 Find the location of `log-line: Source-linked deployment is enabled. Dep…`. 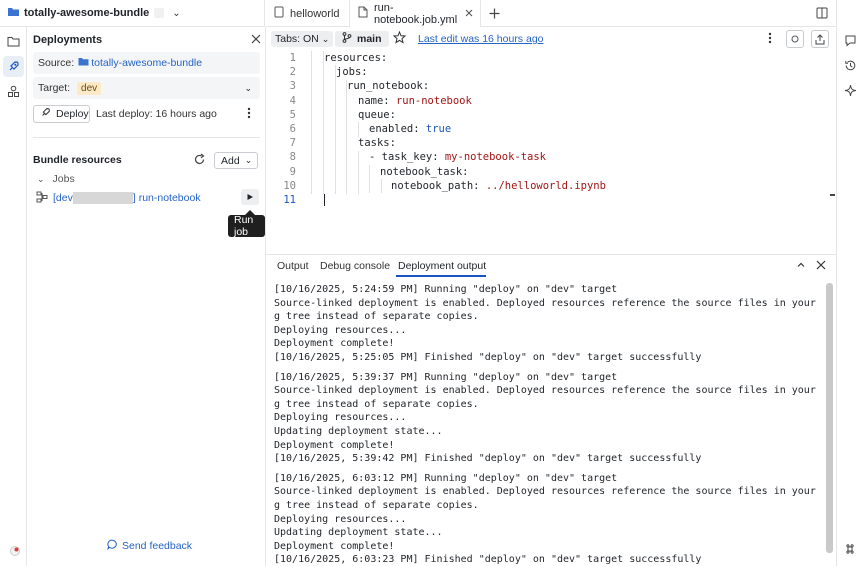

log-line: Source-linked deployment is enabled. Dep… is located at coordinates (546, 303).